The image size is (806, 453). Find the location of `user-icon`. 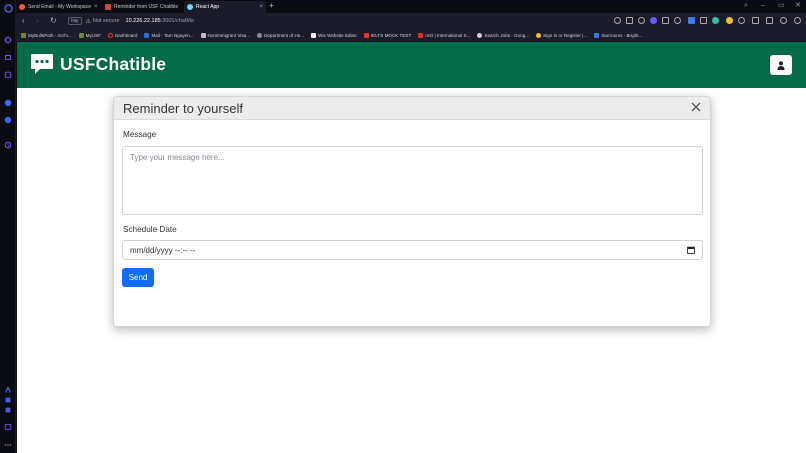

user-icon is located at coordinates (781, 65).